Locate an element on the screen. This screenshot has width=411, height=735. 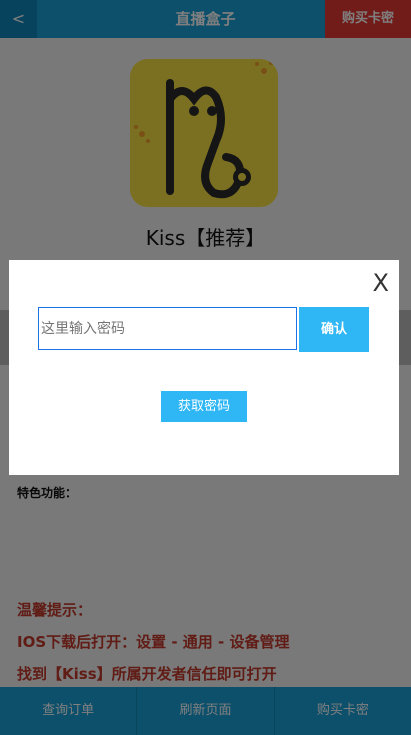
confirm-button: 确认 is located at coordinates (334, 329).